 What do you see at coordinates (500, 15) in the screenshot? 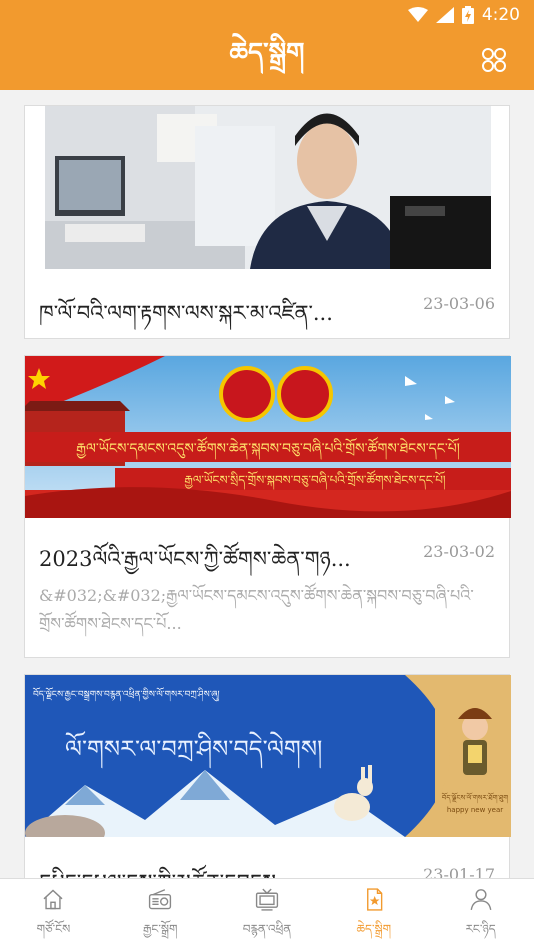
I see `status-time: 4:20` at bounding box center [500, 15].